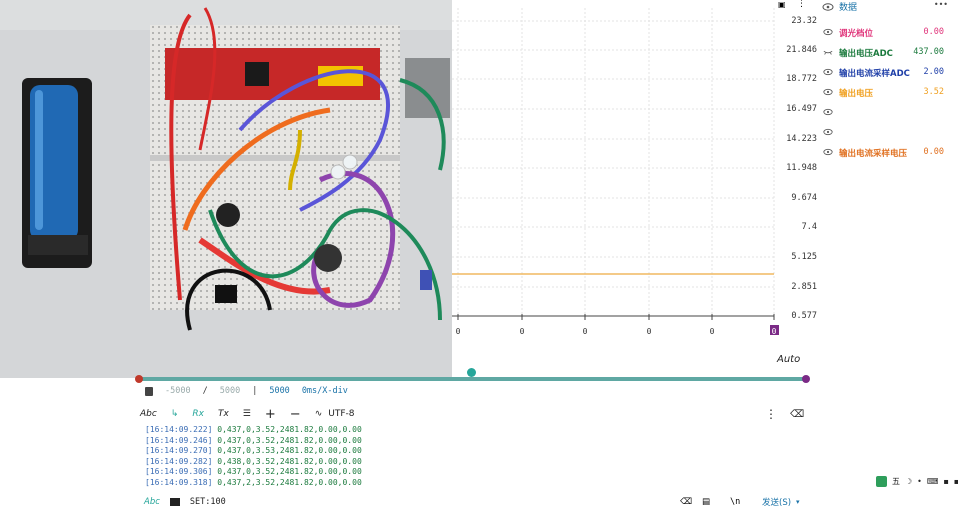 The height and width of the screenshot is (513, 958). I want to click on time-range-slider, so click(472, 379).